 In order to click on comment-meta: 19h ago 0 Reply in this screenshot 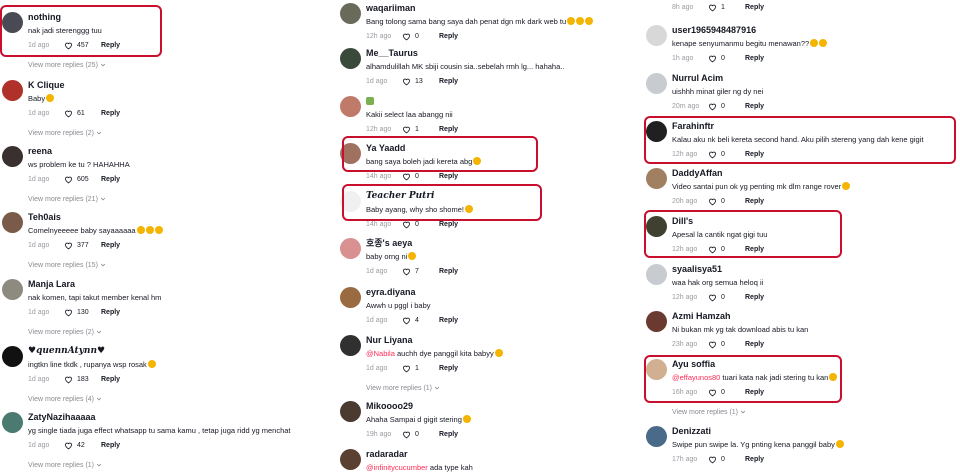, I will do `click(500, 434)`.